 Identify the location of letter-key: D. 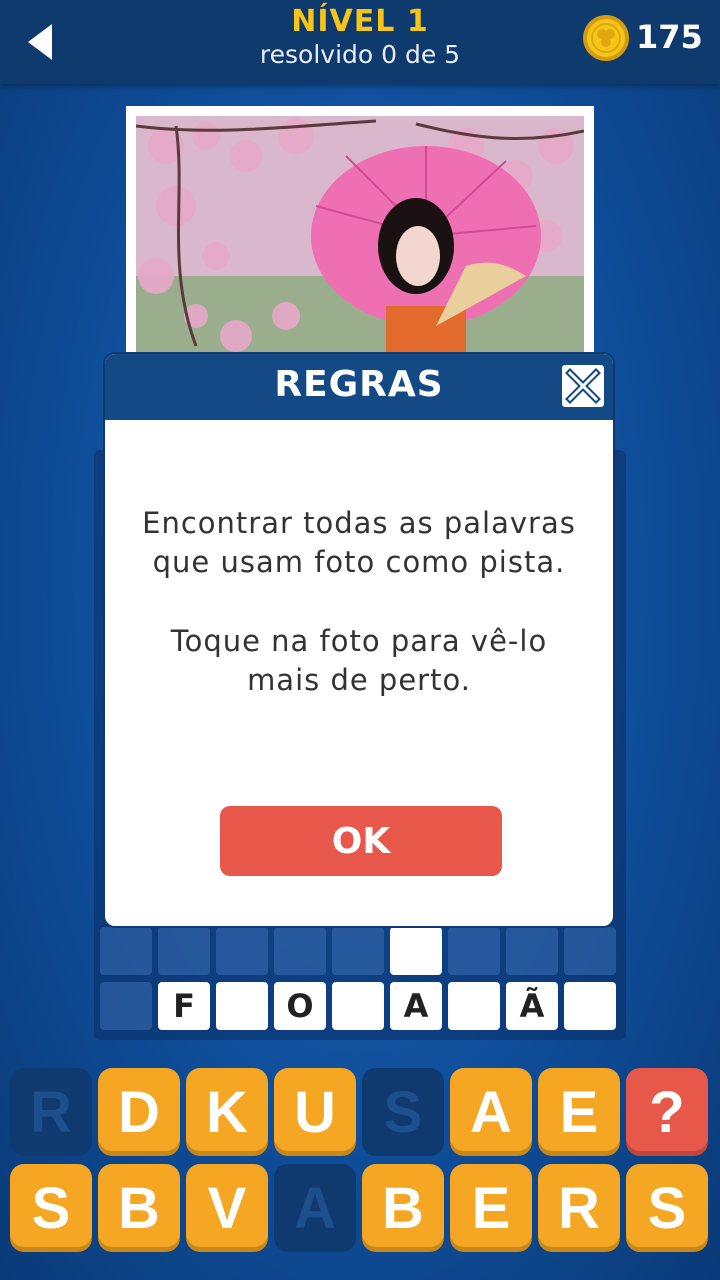
(139, 1112).